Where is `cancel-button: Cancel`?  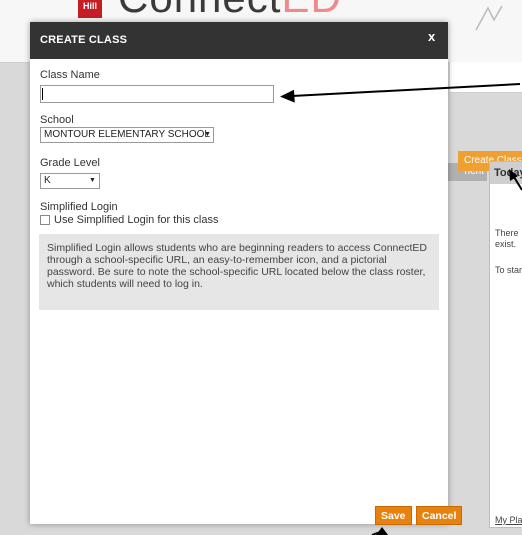 cancel-button: Cancel is located at coordinates (439, 515).